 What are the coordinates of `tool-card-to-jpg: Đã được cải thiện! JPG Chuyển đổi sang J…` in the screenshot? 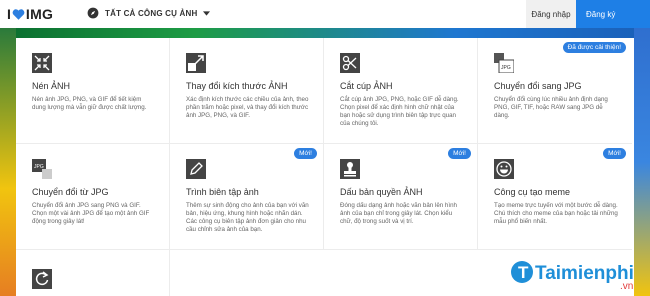 It's located at (555, 91).